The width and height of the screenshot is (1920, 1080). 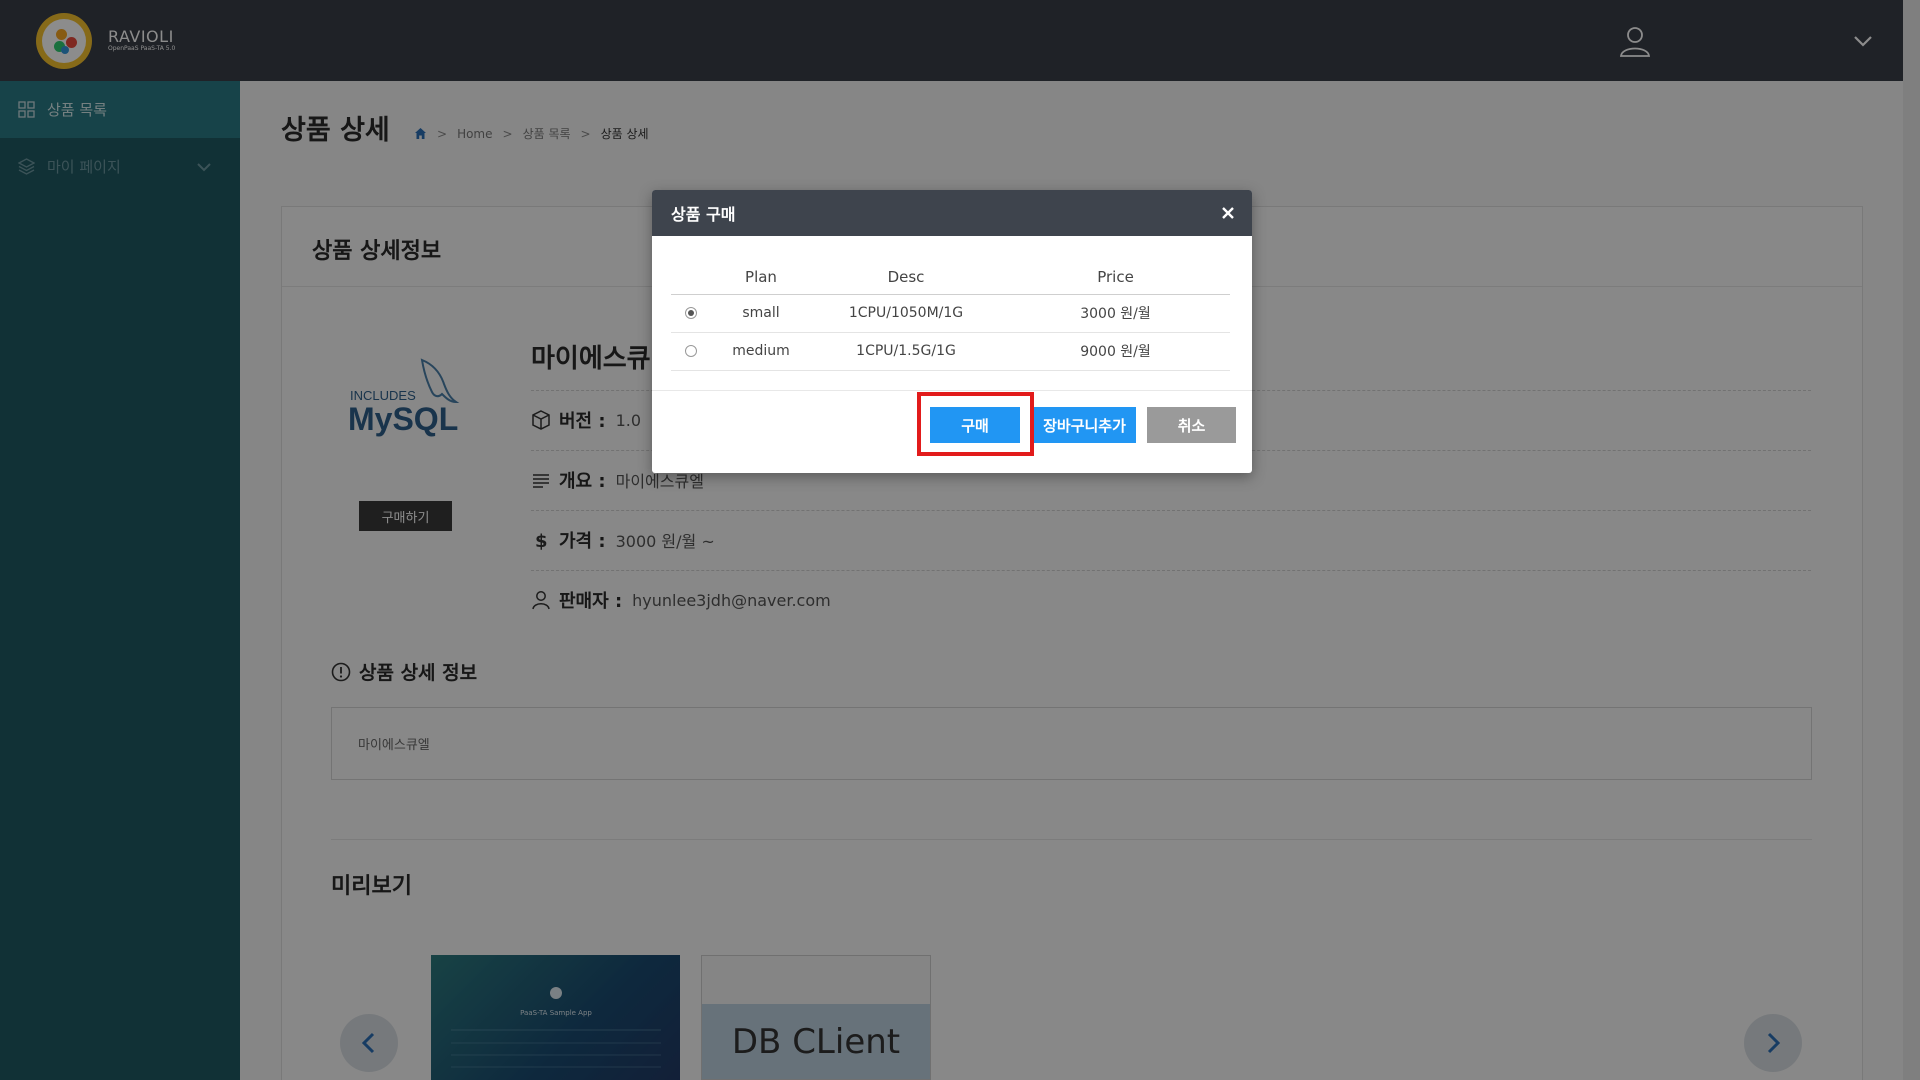 What do you see at coordinates (691, 278) in the screenshot?
I see `column-header-select` at bounding box center [691, 278].